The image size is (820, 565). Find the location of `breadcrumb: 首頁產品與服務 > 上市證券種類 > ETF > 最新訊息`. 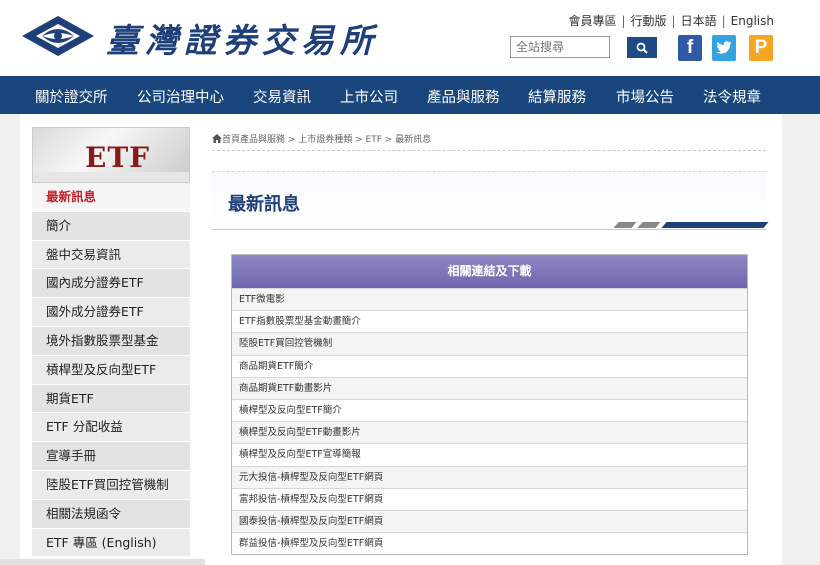

breadcrumb: 首頁產品與服務 > 上市證券種類 > ETF > 最新訊息 is located at coordinates (321, 138).